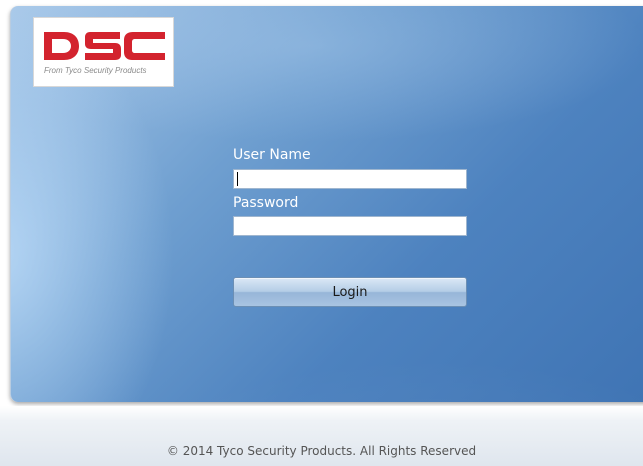 Image resolution: width=643 pixels, height=466 pixels. What do you see at coordinates (237, 179) in the screenshot?
I see `text-caret` at bounding box center [237, 179].